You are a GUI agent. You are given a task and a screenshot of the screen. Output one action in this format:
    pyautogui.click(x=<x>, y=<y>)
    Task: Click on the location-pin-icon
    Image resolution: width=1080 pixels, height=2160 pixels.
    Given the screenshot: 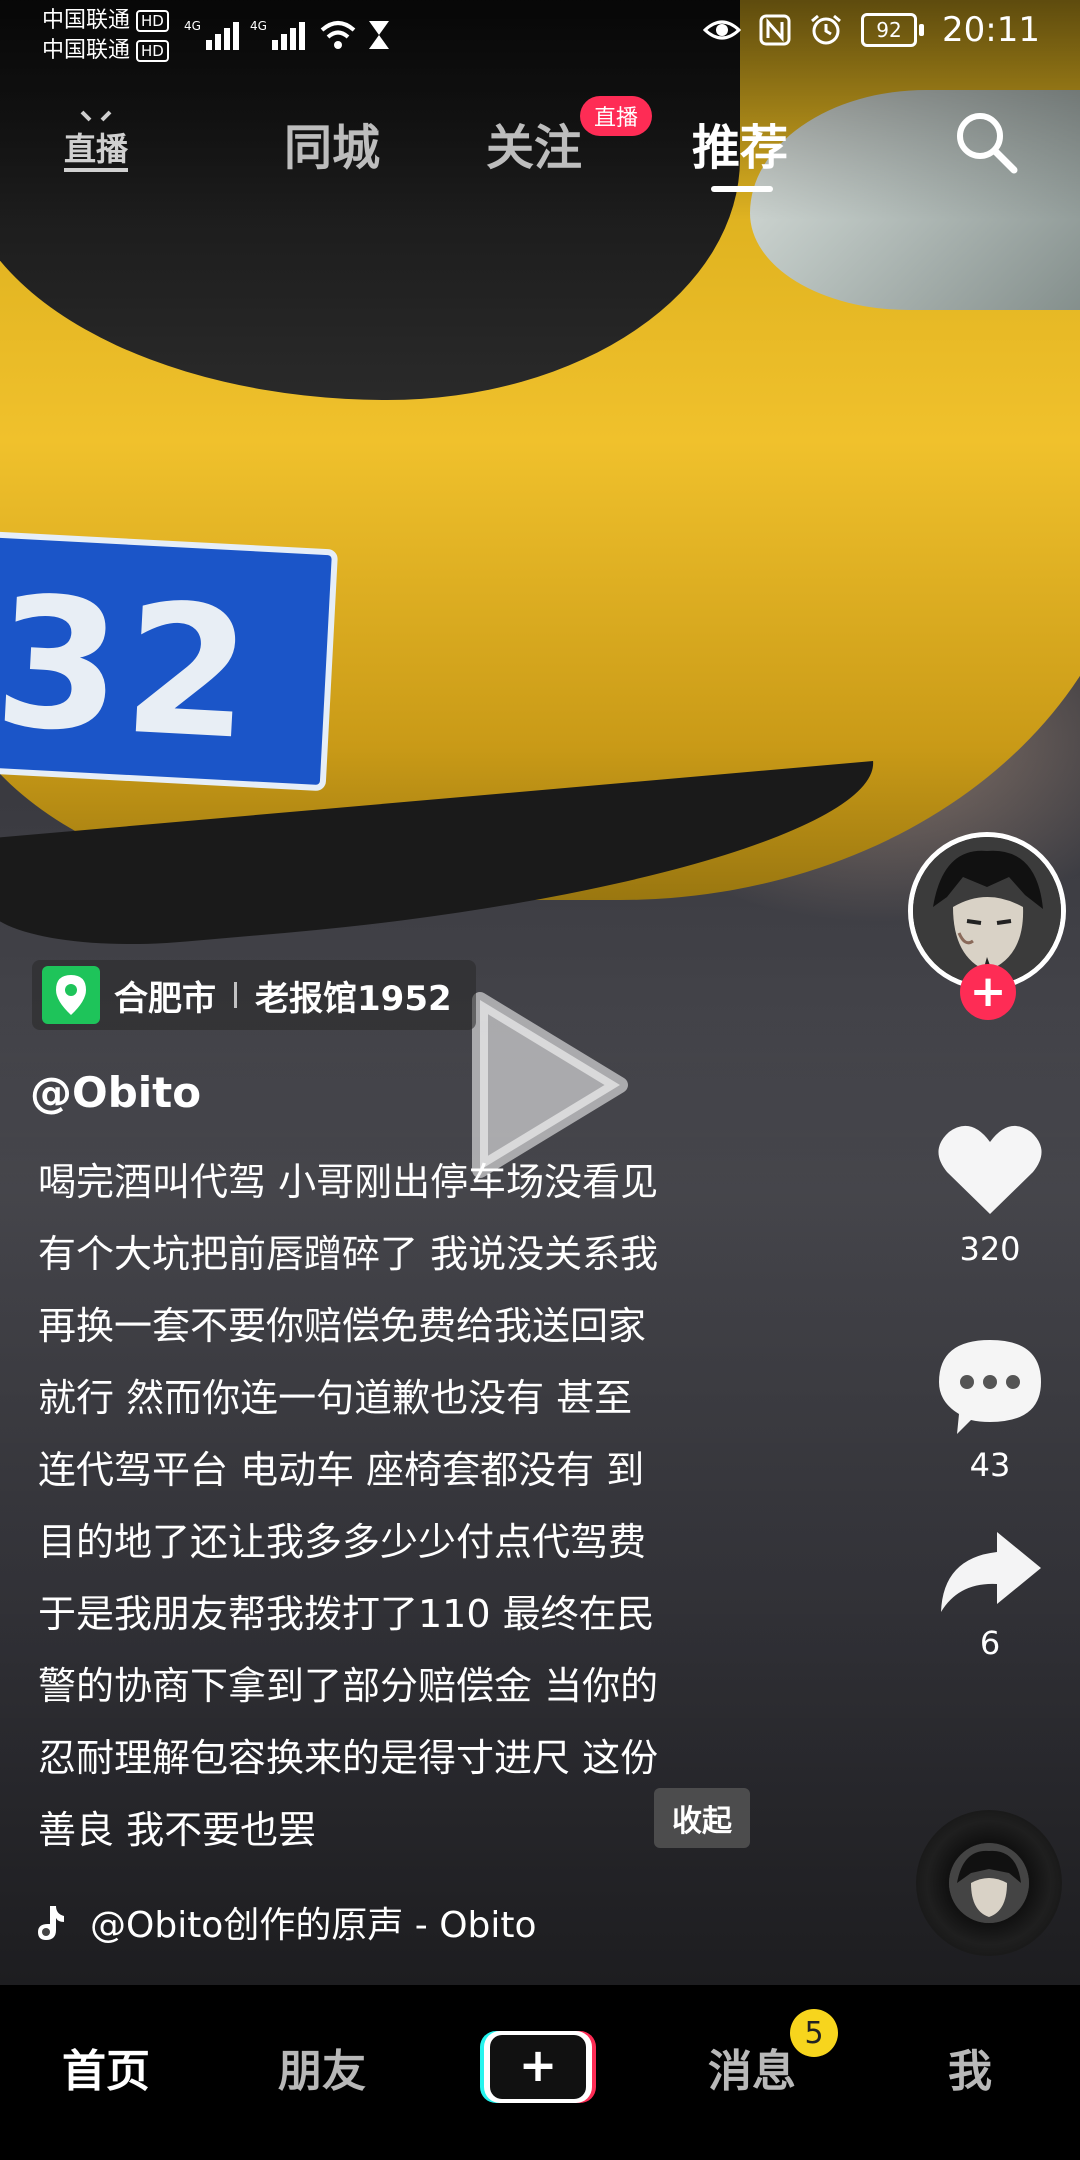 What is the action you would take?
    pyautogui.click(x=71, y=995)
    